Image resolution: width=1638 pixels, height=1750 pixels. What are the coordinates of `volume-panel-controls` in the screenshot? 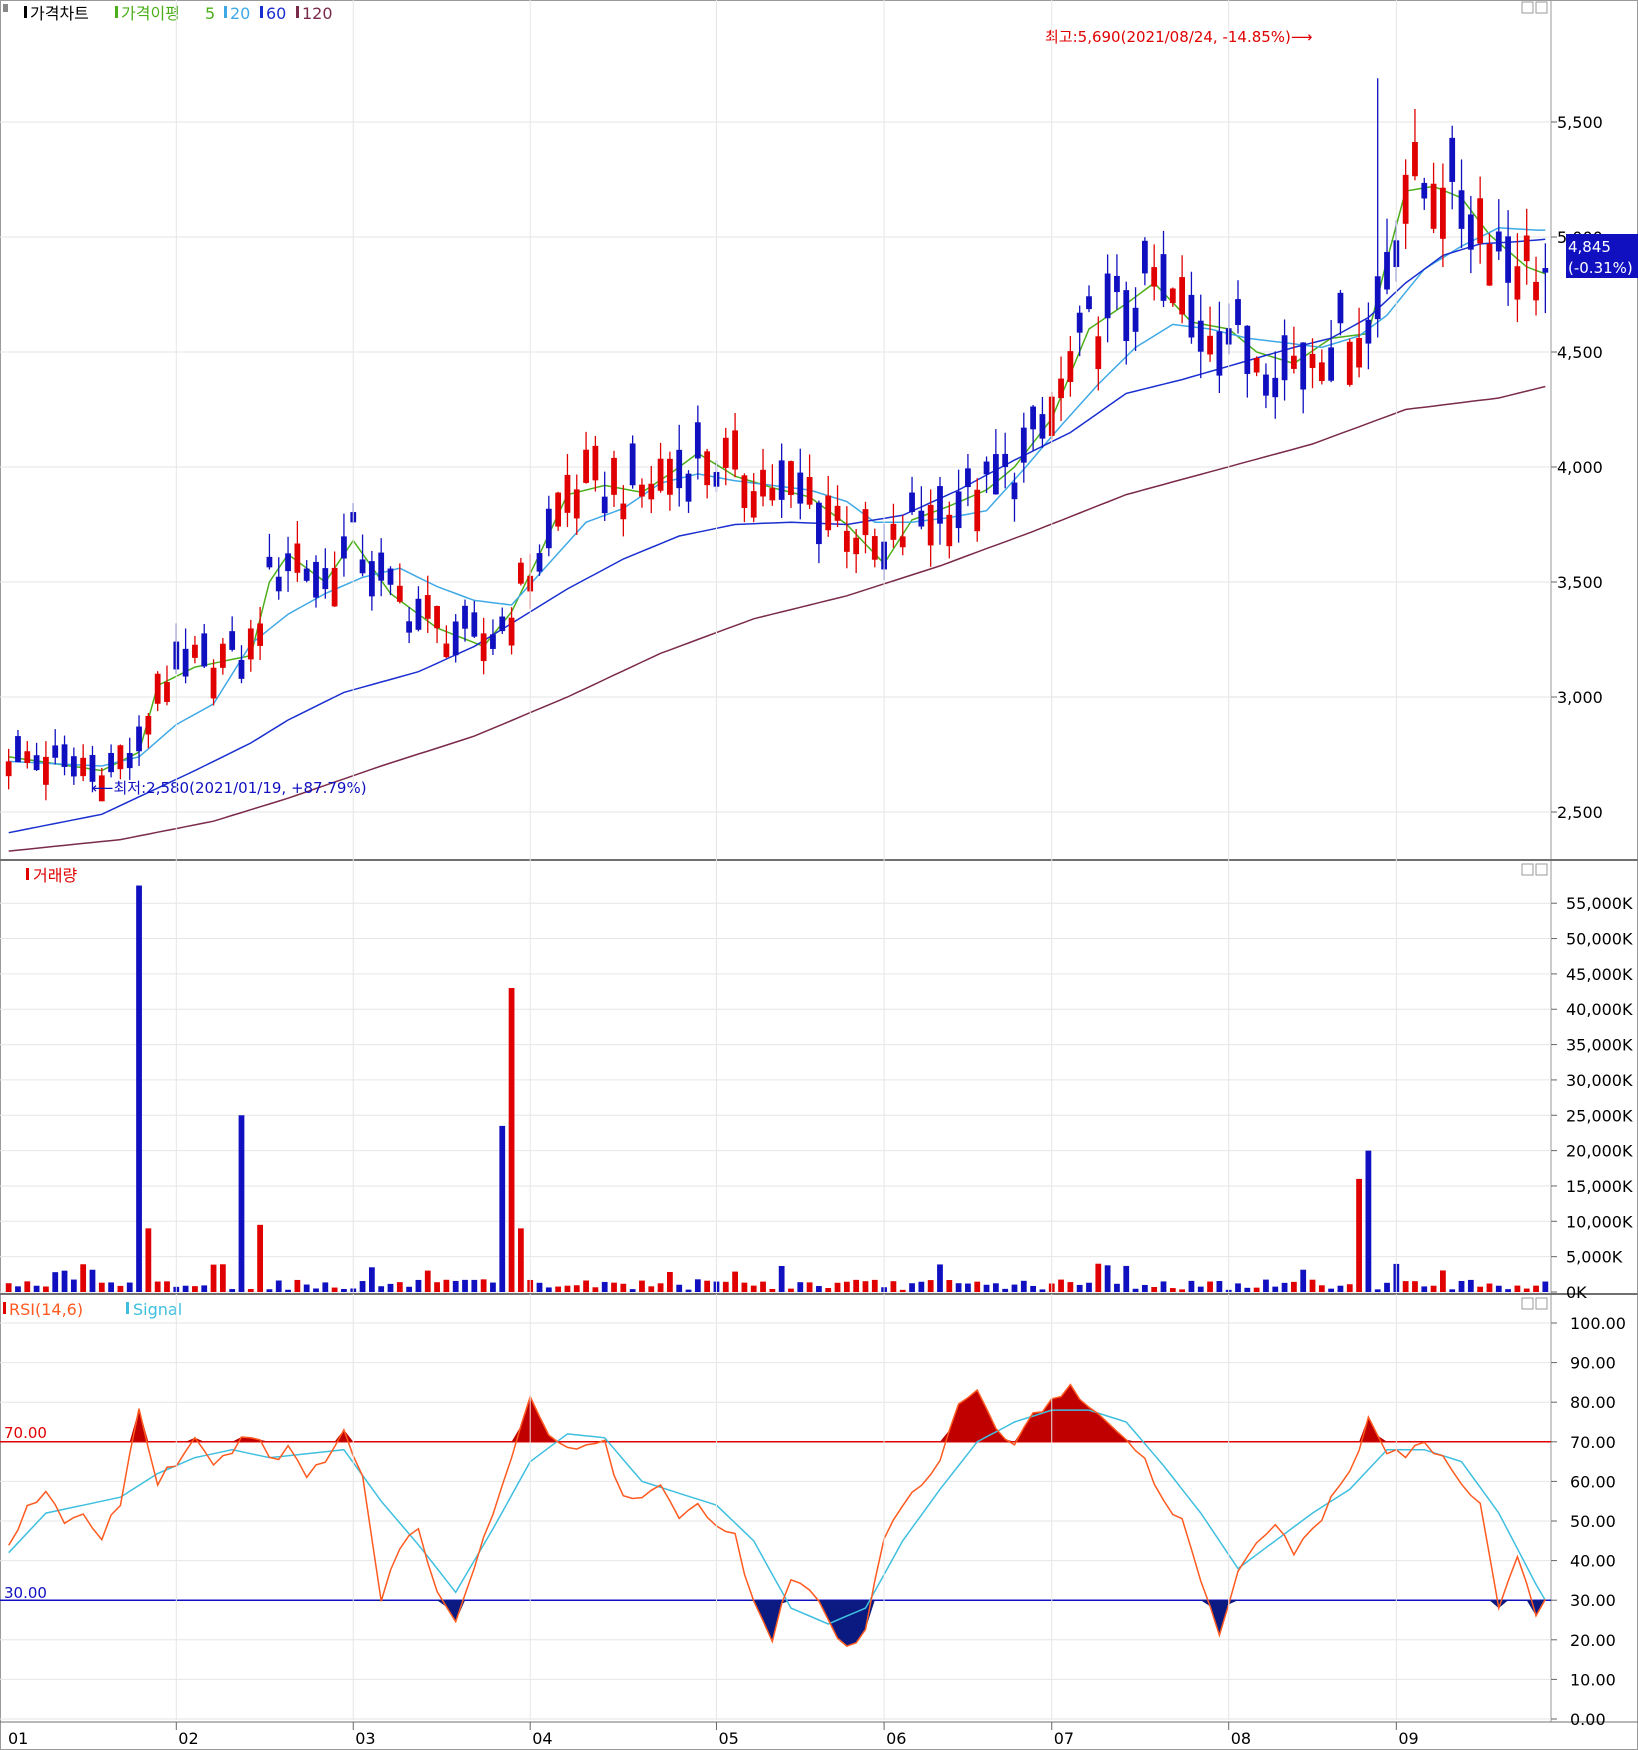 It's located at (1534, 869).